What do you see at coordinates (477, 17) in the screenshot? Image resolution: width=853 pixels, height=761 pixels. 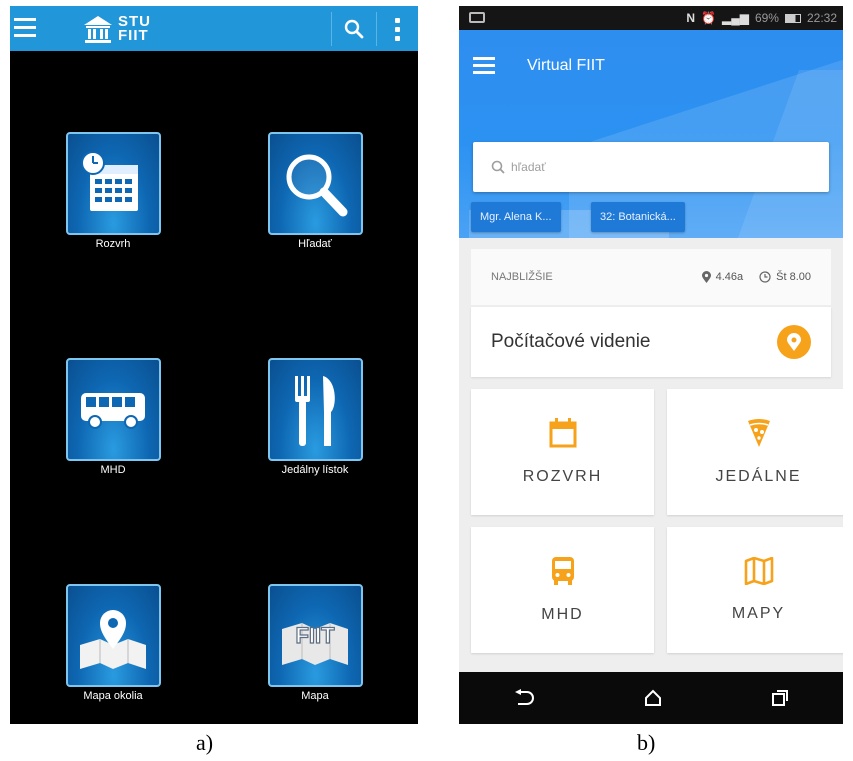 I see `notification-icon` at bounding box center [477, 17].